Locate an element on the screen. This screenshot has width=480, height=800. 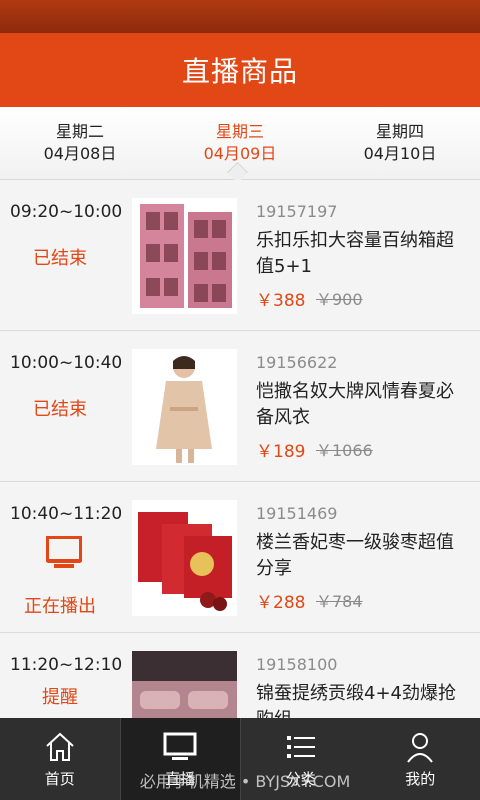
product-id: 19157197 is located at coordinates (297, 211).